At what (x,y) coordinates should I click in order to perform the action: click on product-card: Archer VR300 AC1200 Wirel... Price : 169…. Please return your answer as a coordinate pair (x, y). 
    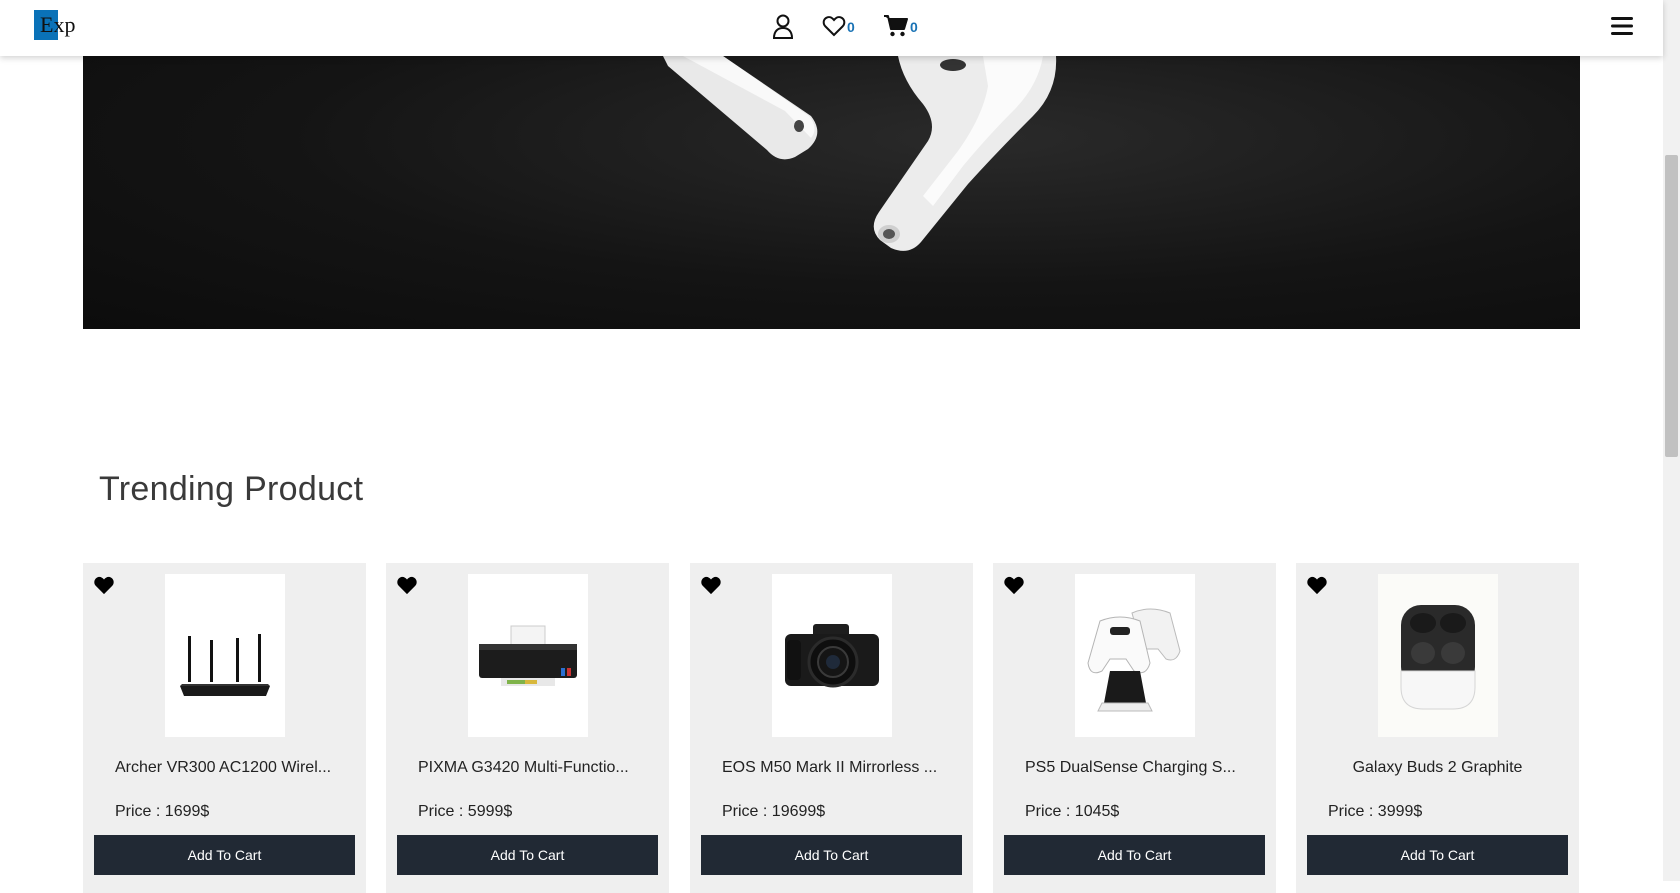
    Looking at the image, I should click on (224, 728).